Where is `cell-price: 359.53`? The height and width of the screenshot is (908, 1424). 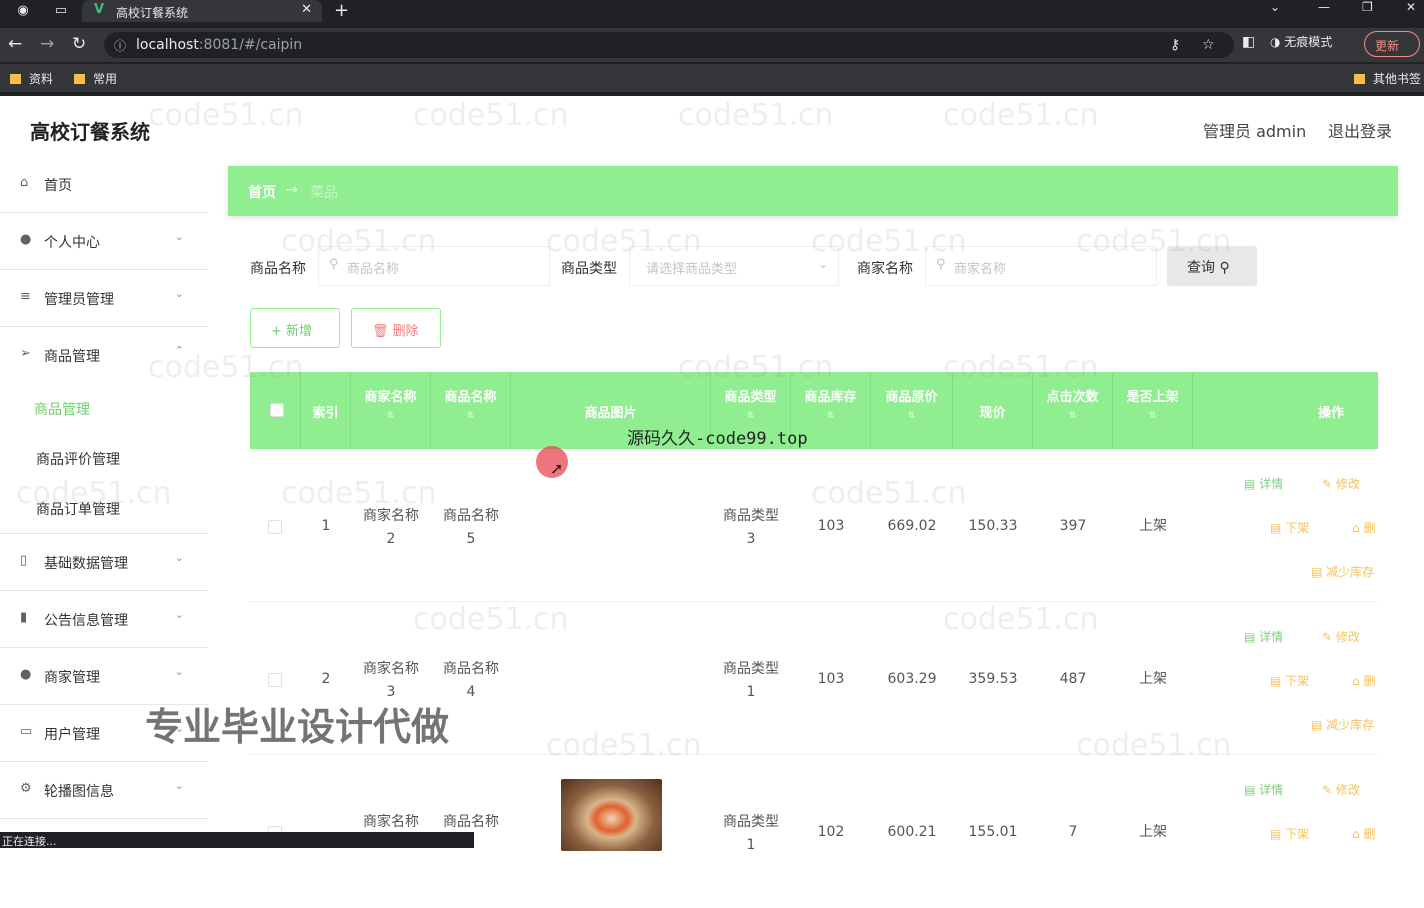
cell-price: 359.53 is located at coordinates (993, 679).